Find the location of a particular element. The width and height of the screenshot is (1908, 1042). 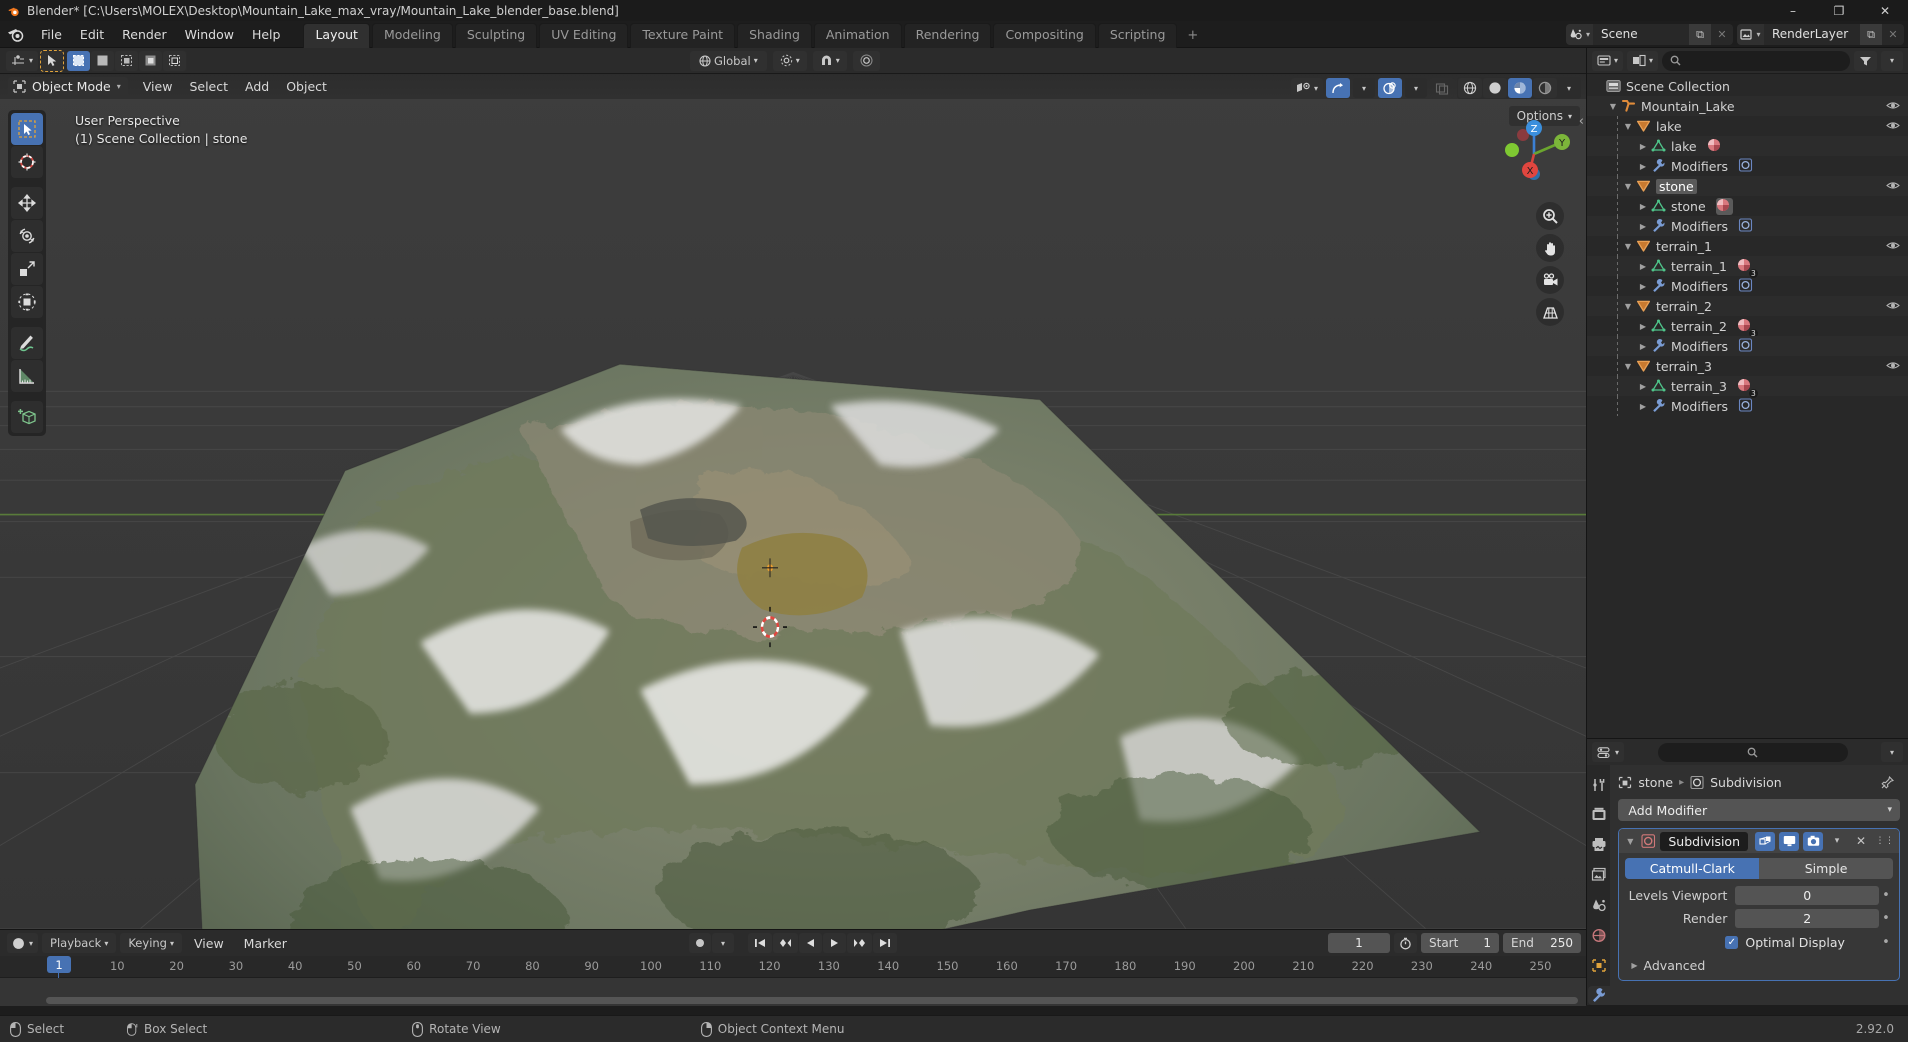

viewport-menu-select: Select is located at coordinates (208, 86).